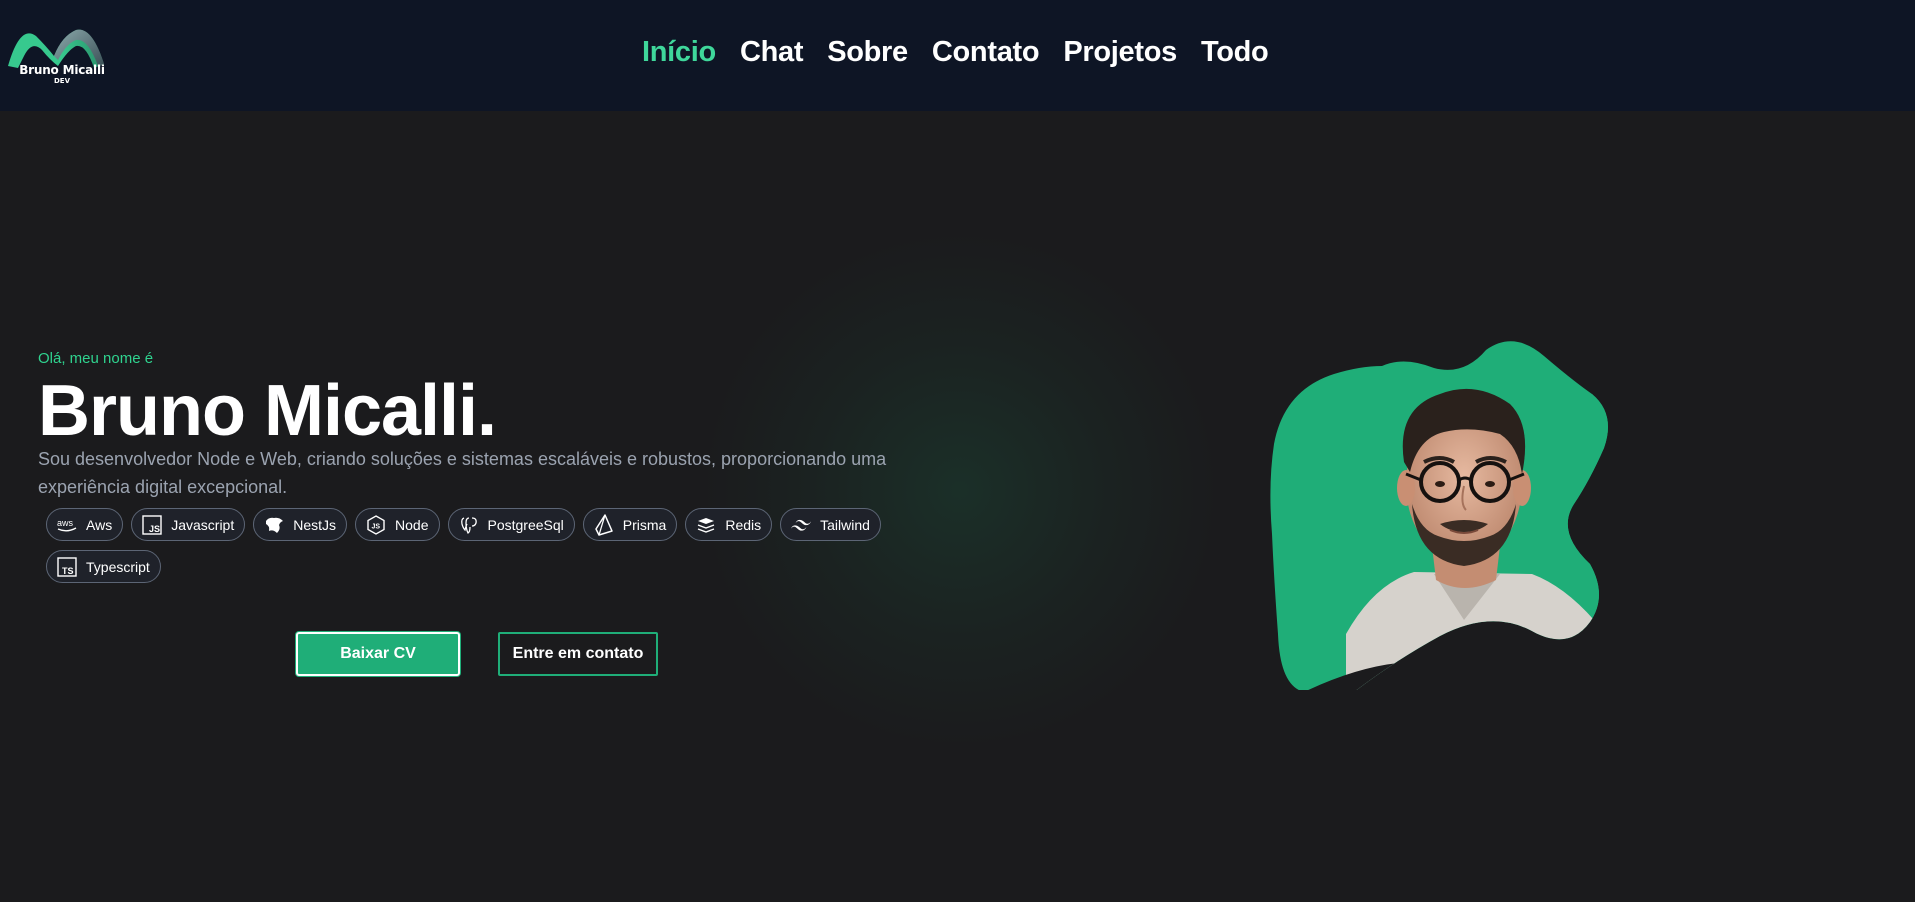 This screenshot has height=902, width=1915. I want to click on logo: Bruno Micalli DEV, so click(58, 57).